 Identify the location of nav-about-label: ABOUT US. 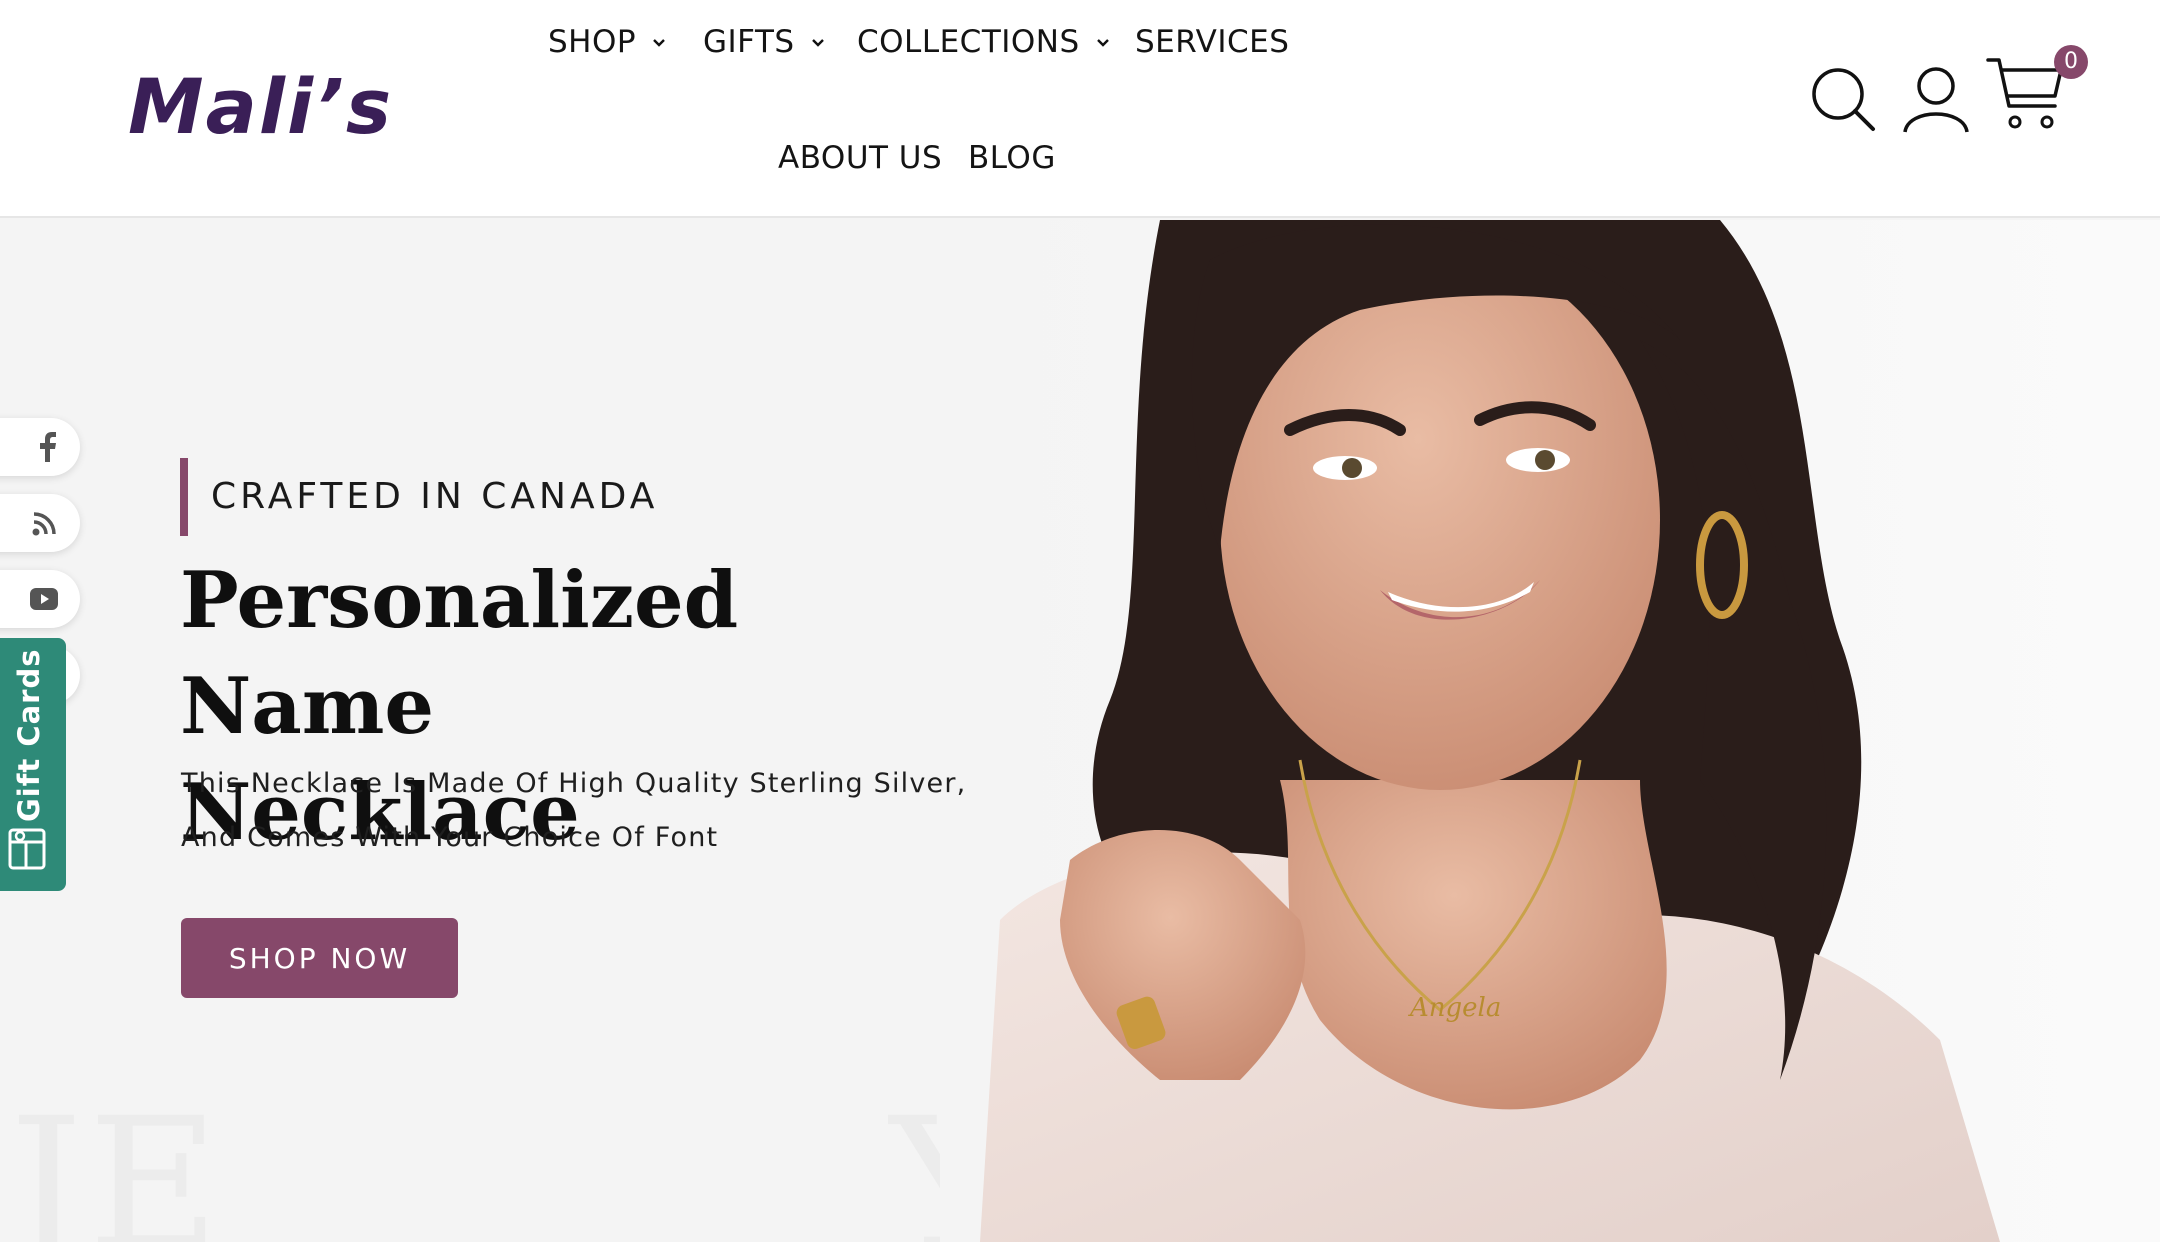
(860, 158).